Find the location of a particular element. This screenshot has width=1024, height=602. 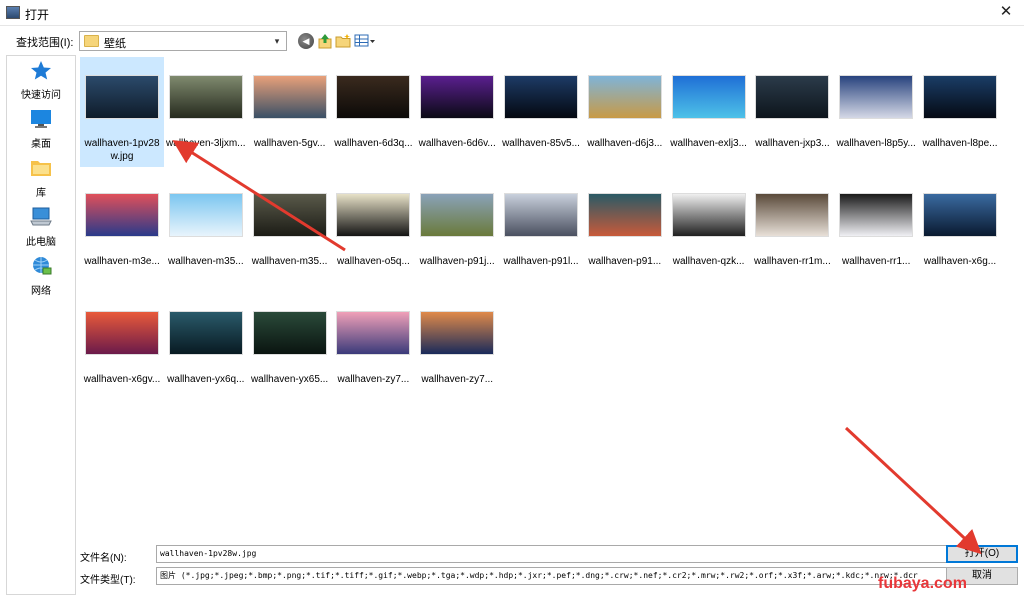

title-bar: 打开 ✕ is located at coordinates (512, 13).